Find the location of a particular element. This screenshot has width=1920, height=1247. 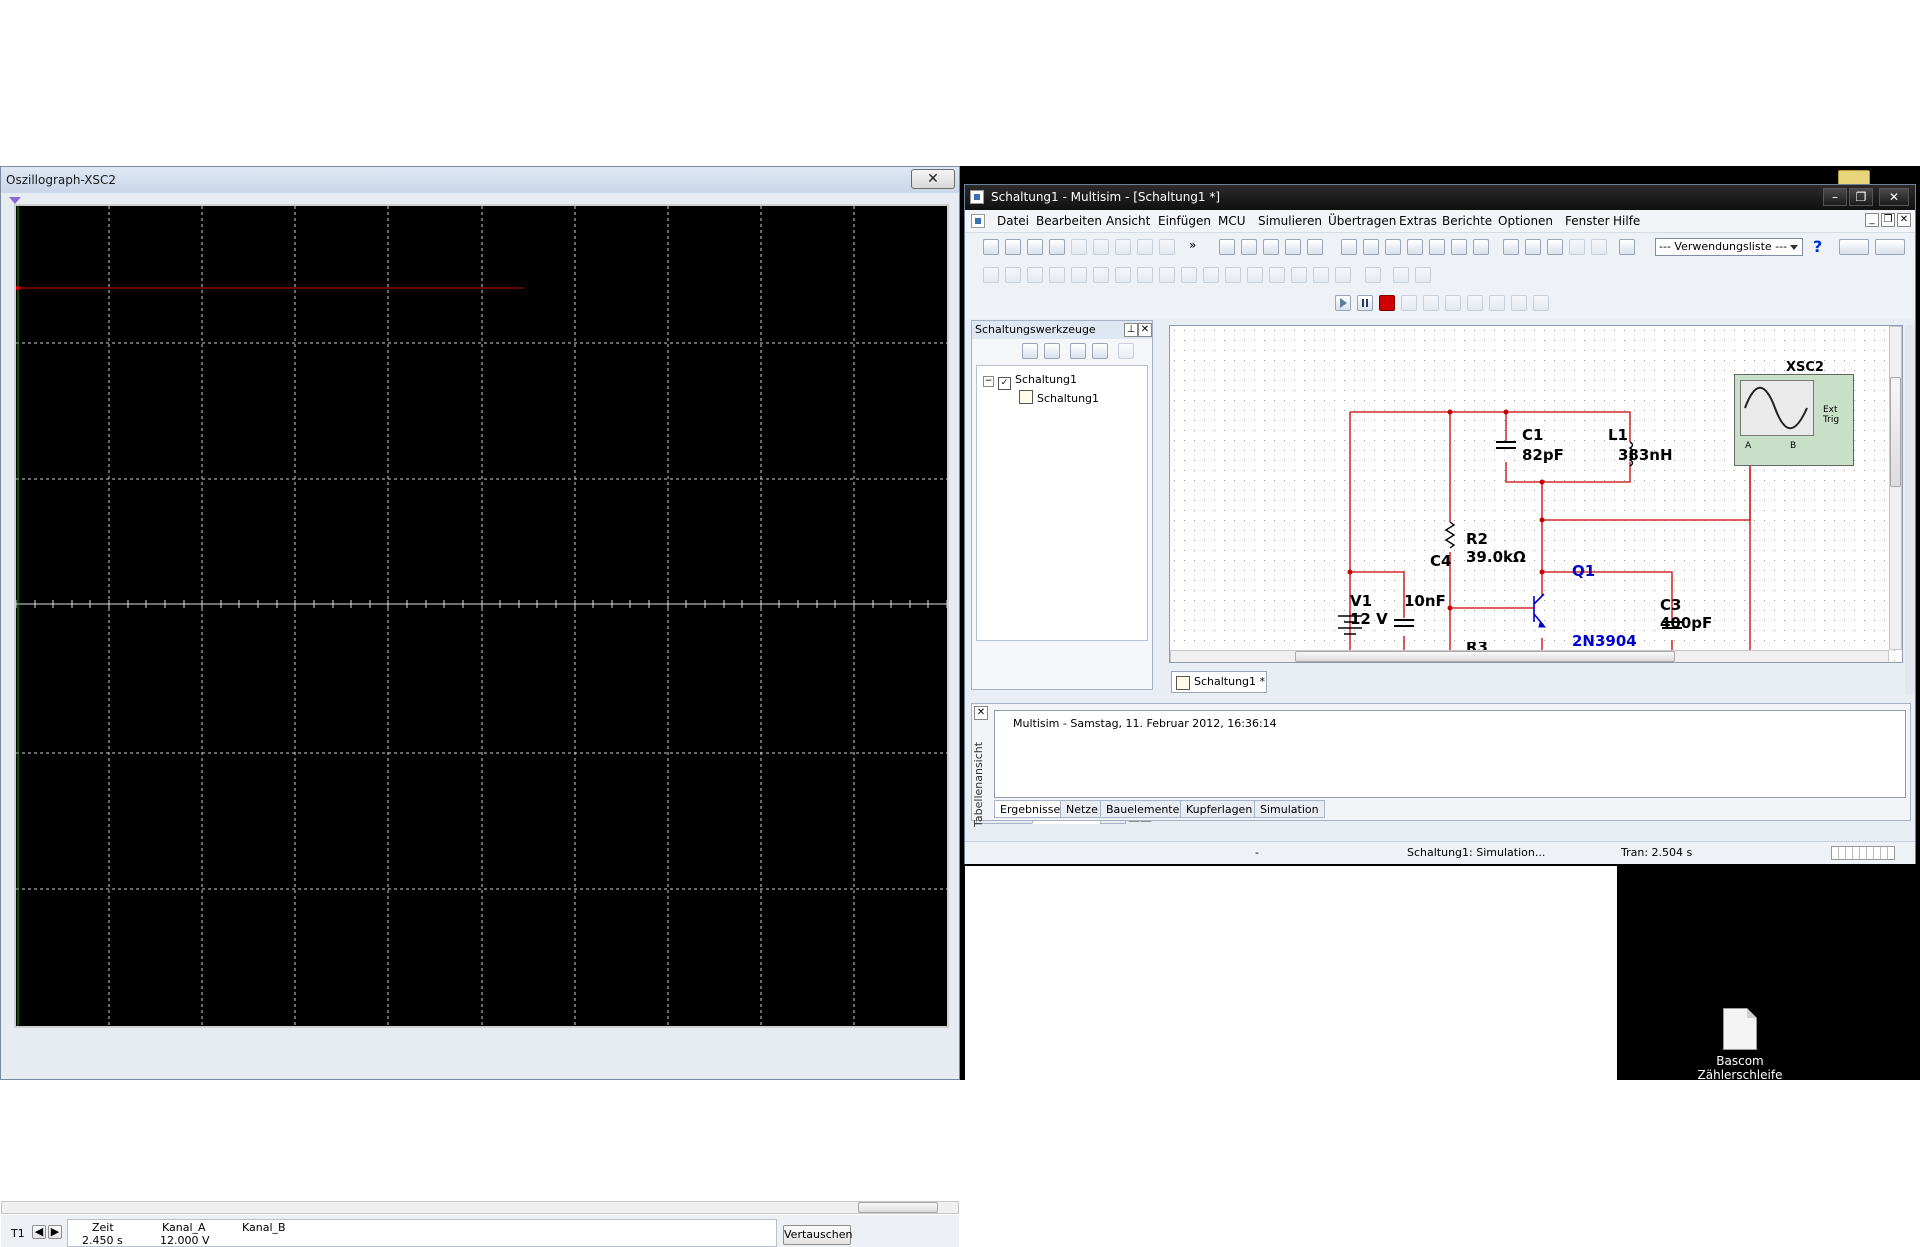

place-power-icon is located at coordinates (1189, 275).